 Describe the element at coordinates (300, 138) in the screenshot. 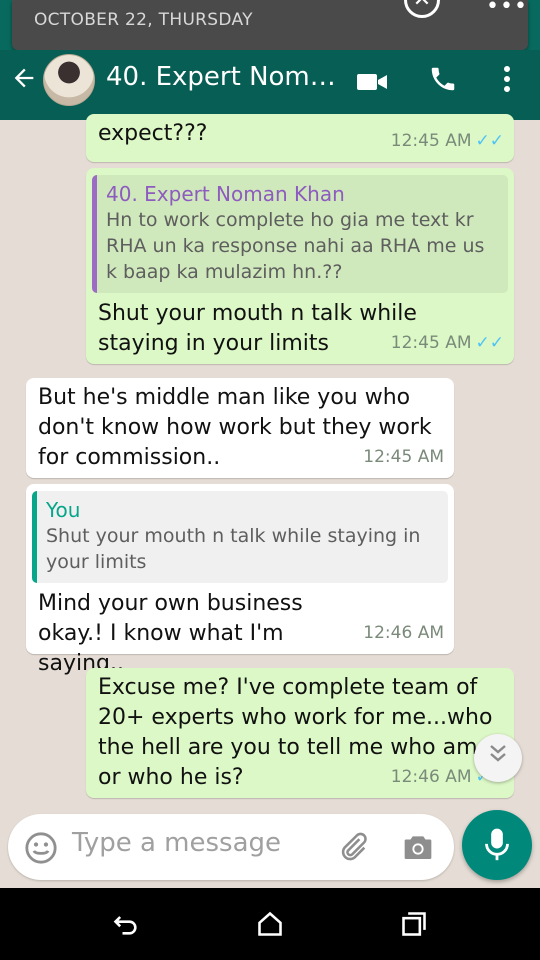

I see `message-outgoing: expect??? 12:45 AM ✓✓` at that location.